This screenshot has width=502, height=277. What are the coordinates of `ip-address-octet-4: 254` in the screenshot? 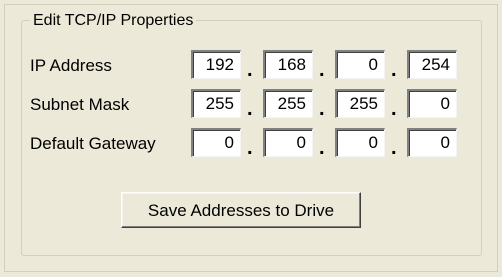 It's located at (432, 64).